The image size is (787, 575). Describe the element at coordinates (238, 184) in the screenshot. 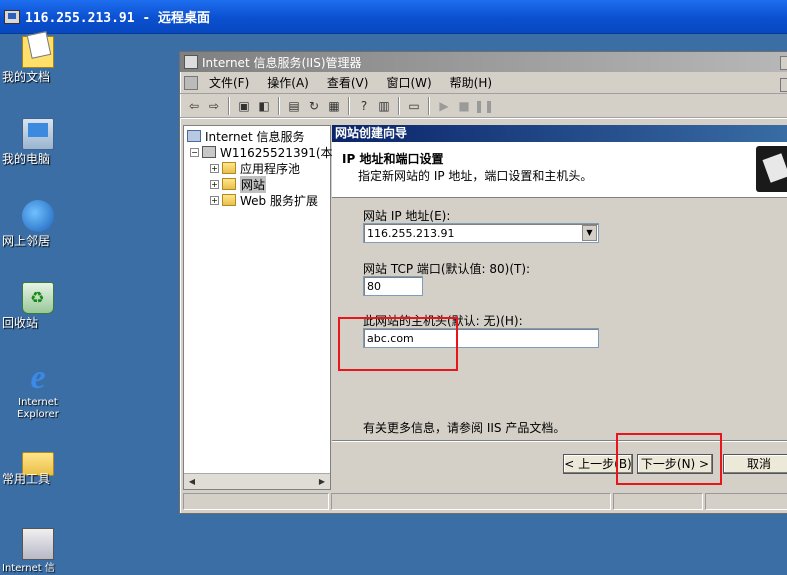

I see `tree-item-websites: + 网站` at that location.